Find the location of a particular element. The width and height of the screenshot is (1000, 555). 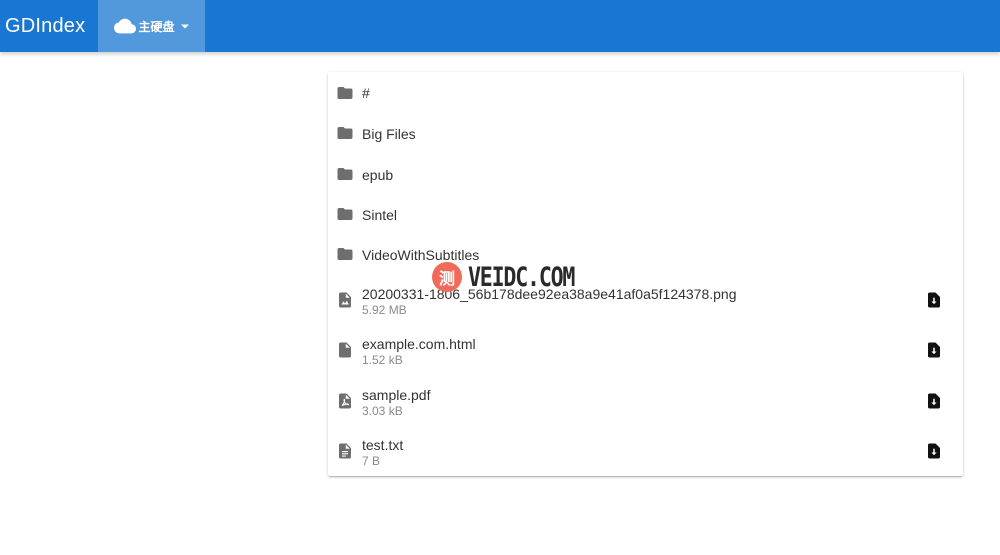

file-size: 3.03 kB is located at coordinates (382, 411).